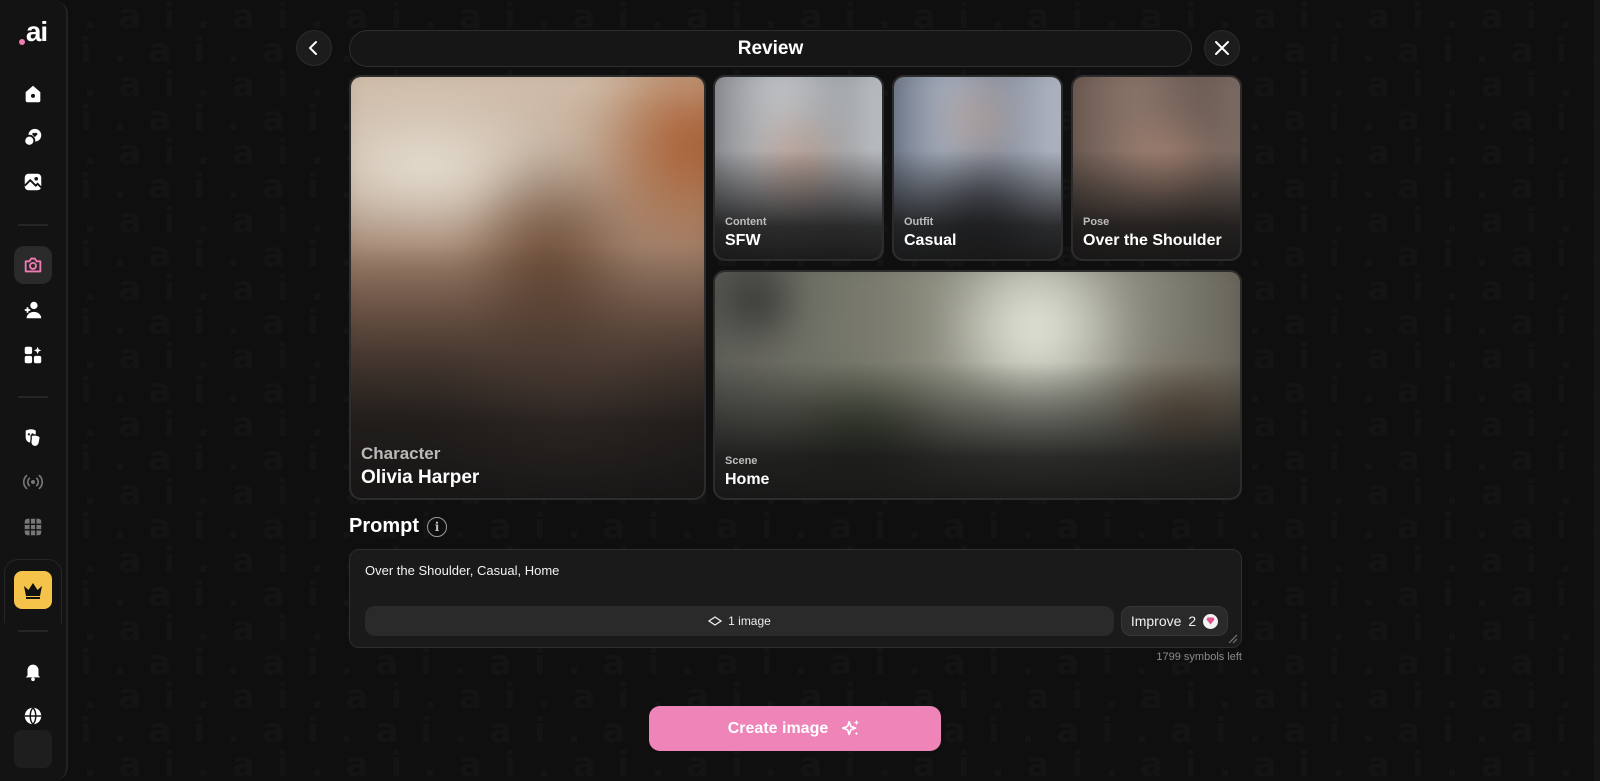  I want to click on close-button, so click(1222, 48).